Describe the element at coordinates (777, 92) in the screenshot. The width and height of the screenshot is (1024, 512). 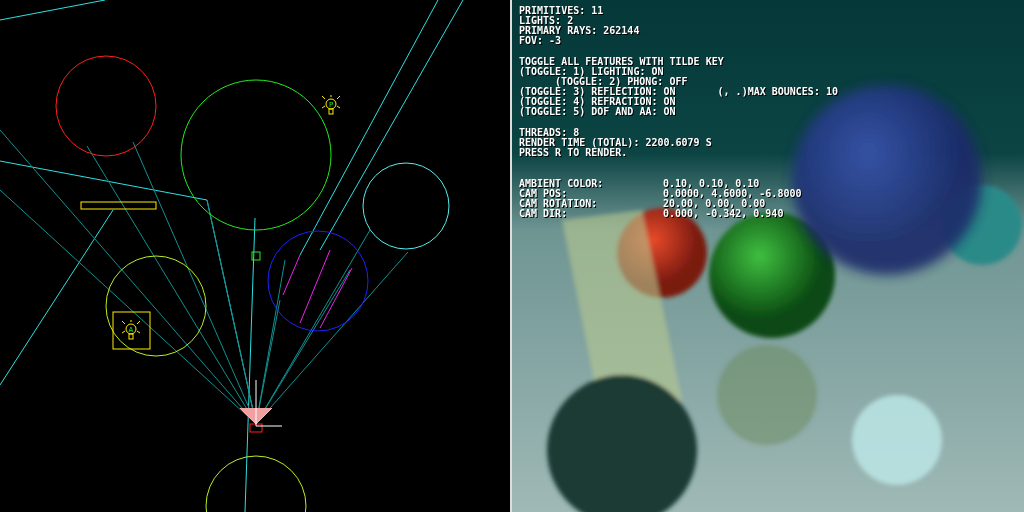
I see `info-text: (, .)MAX BOUNCES: 10` at that location.